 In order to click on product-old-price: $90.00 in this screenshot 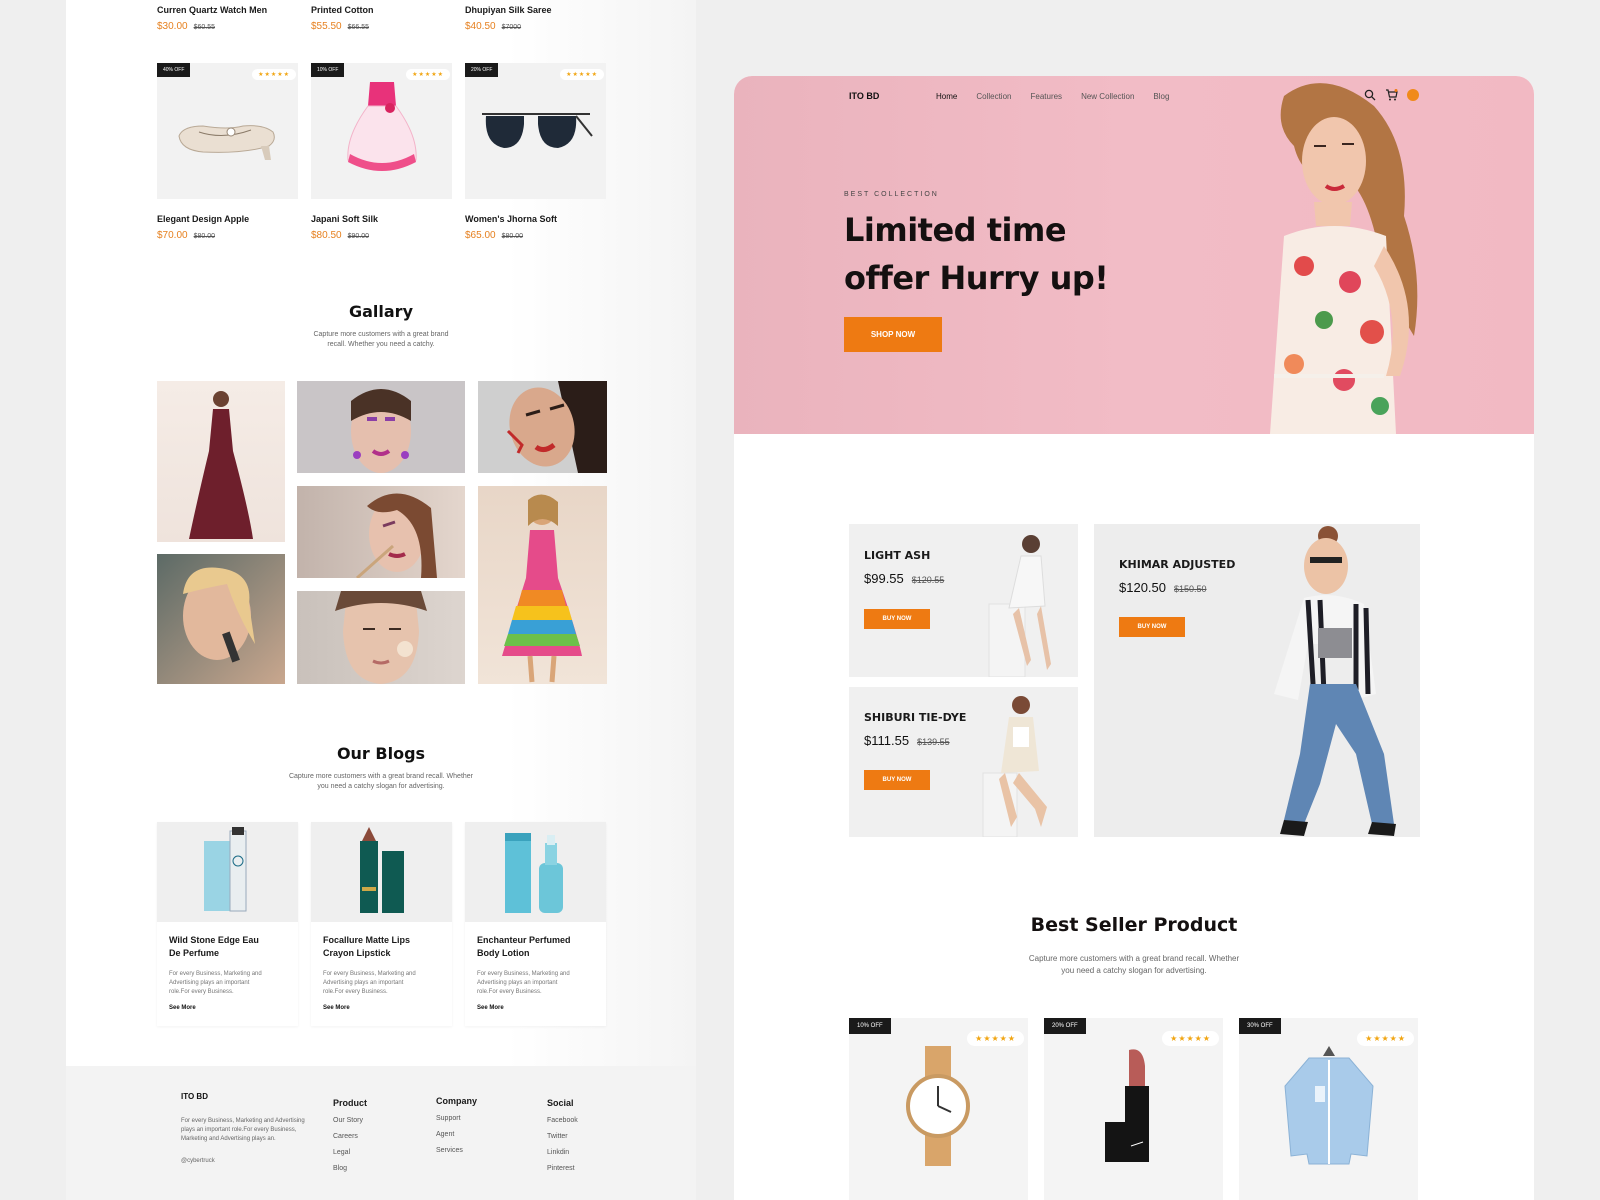, I will do `click(358, 236)`.